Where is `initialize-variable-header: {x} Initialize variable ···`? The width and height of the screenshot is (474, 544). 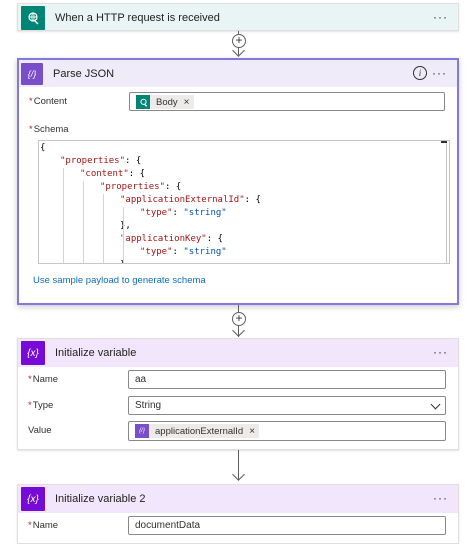
initialize-variable-header: {x} Initialize variable ··· is located at coordinates (238, 353).